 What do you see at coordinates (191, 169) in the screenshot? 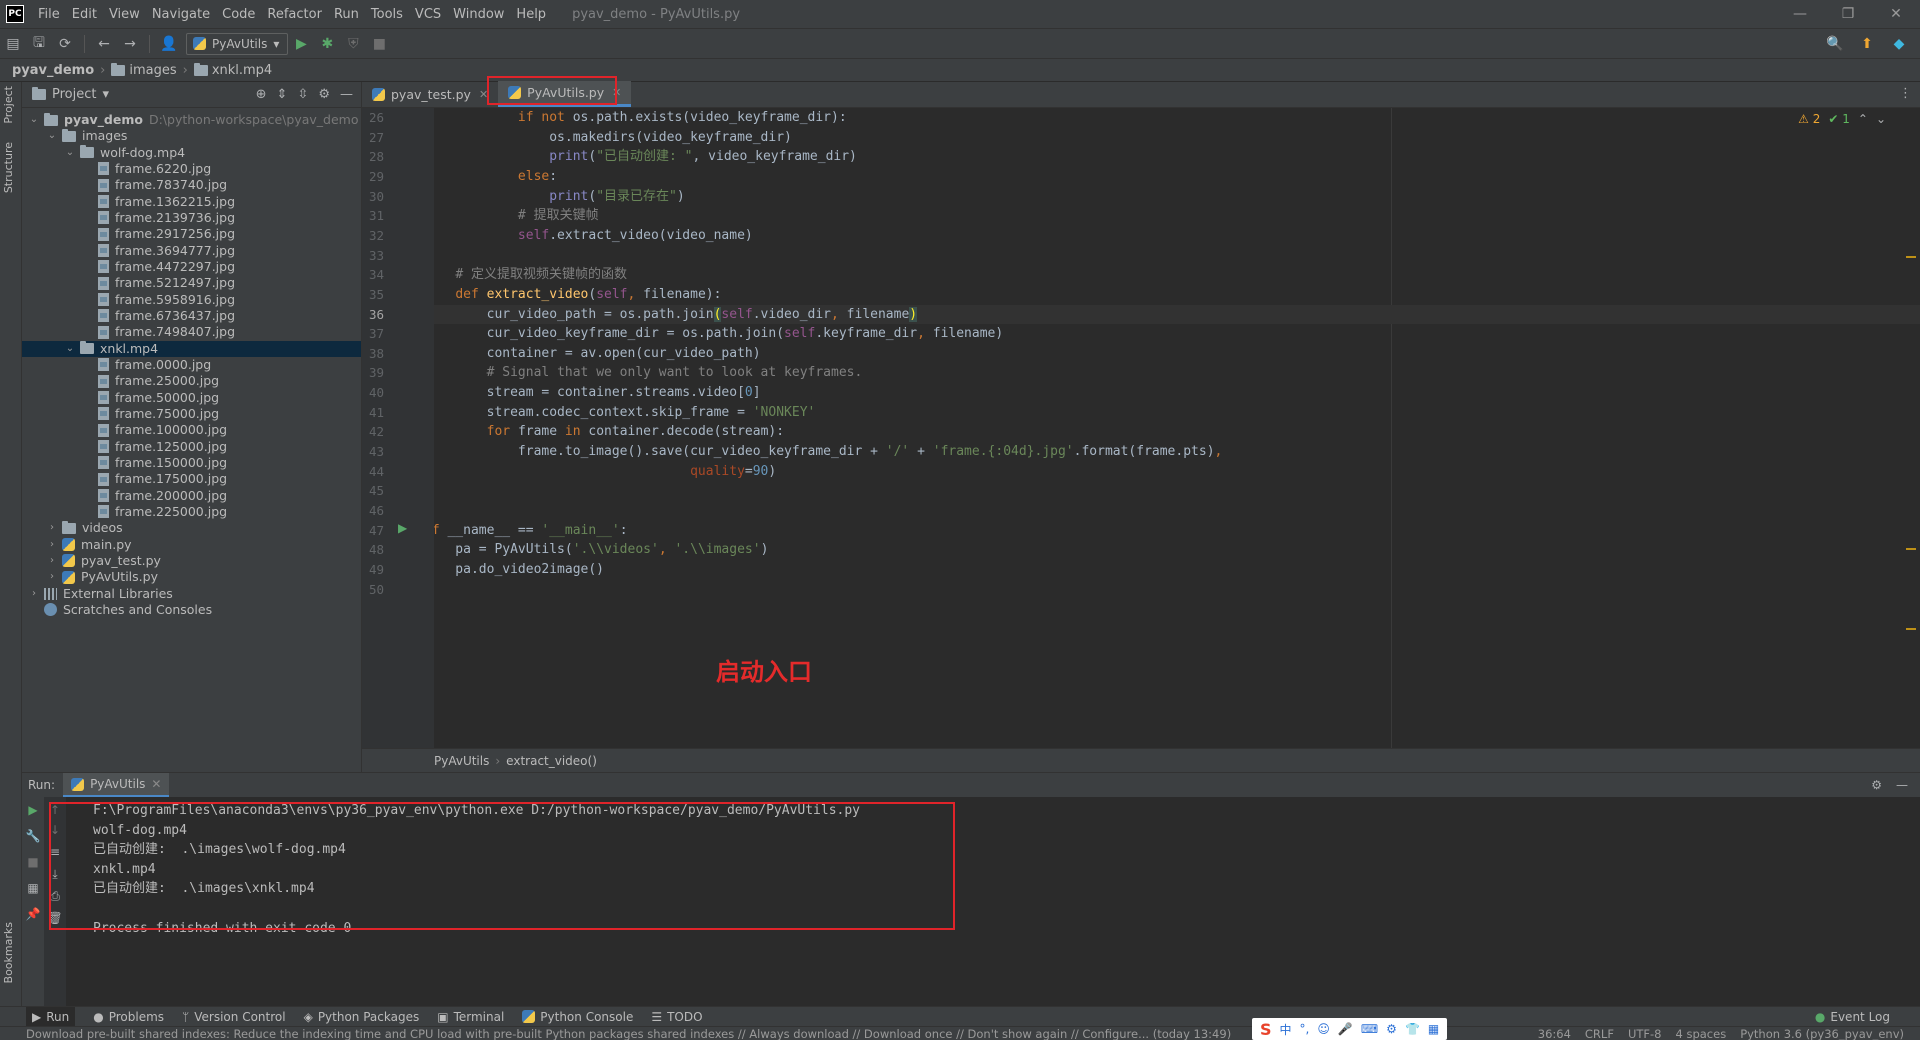
I see `tree-item: frame.6220.jpg` at bounding box center [191, 169].